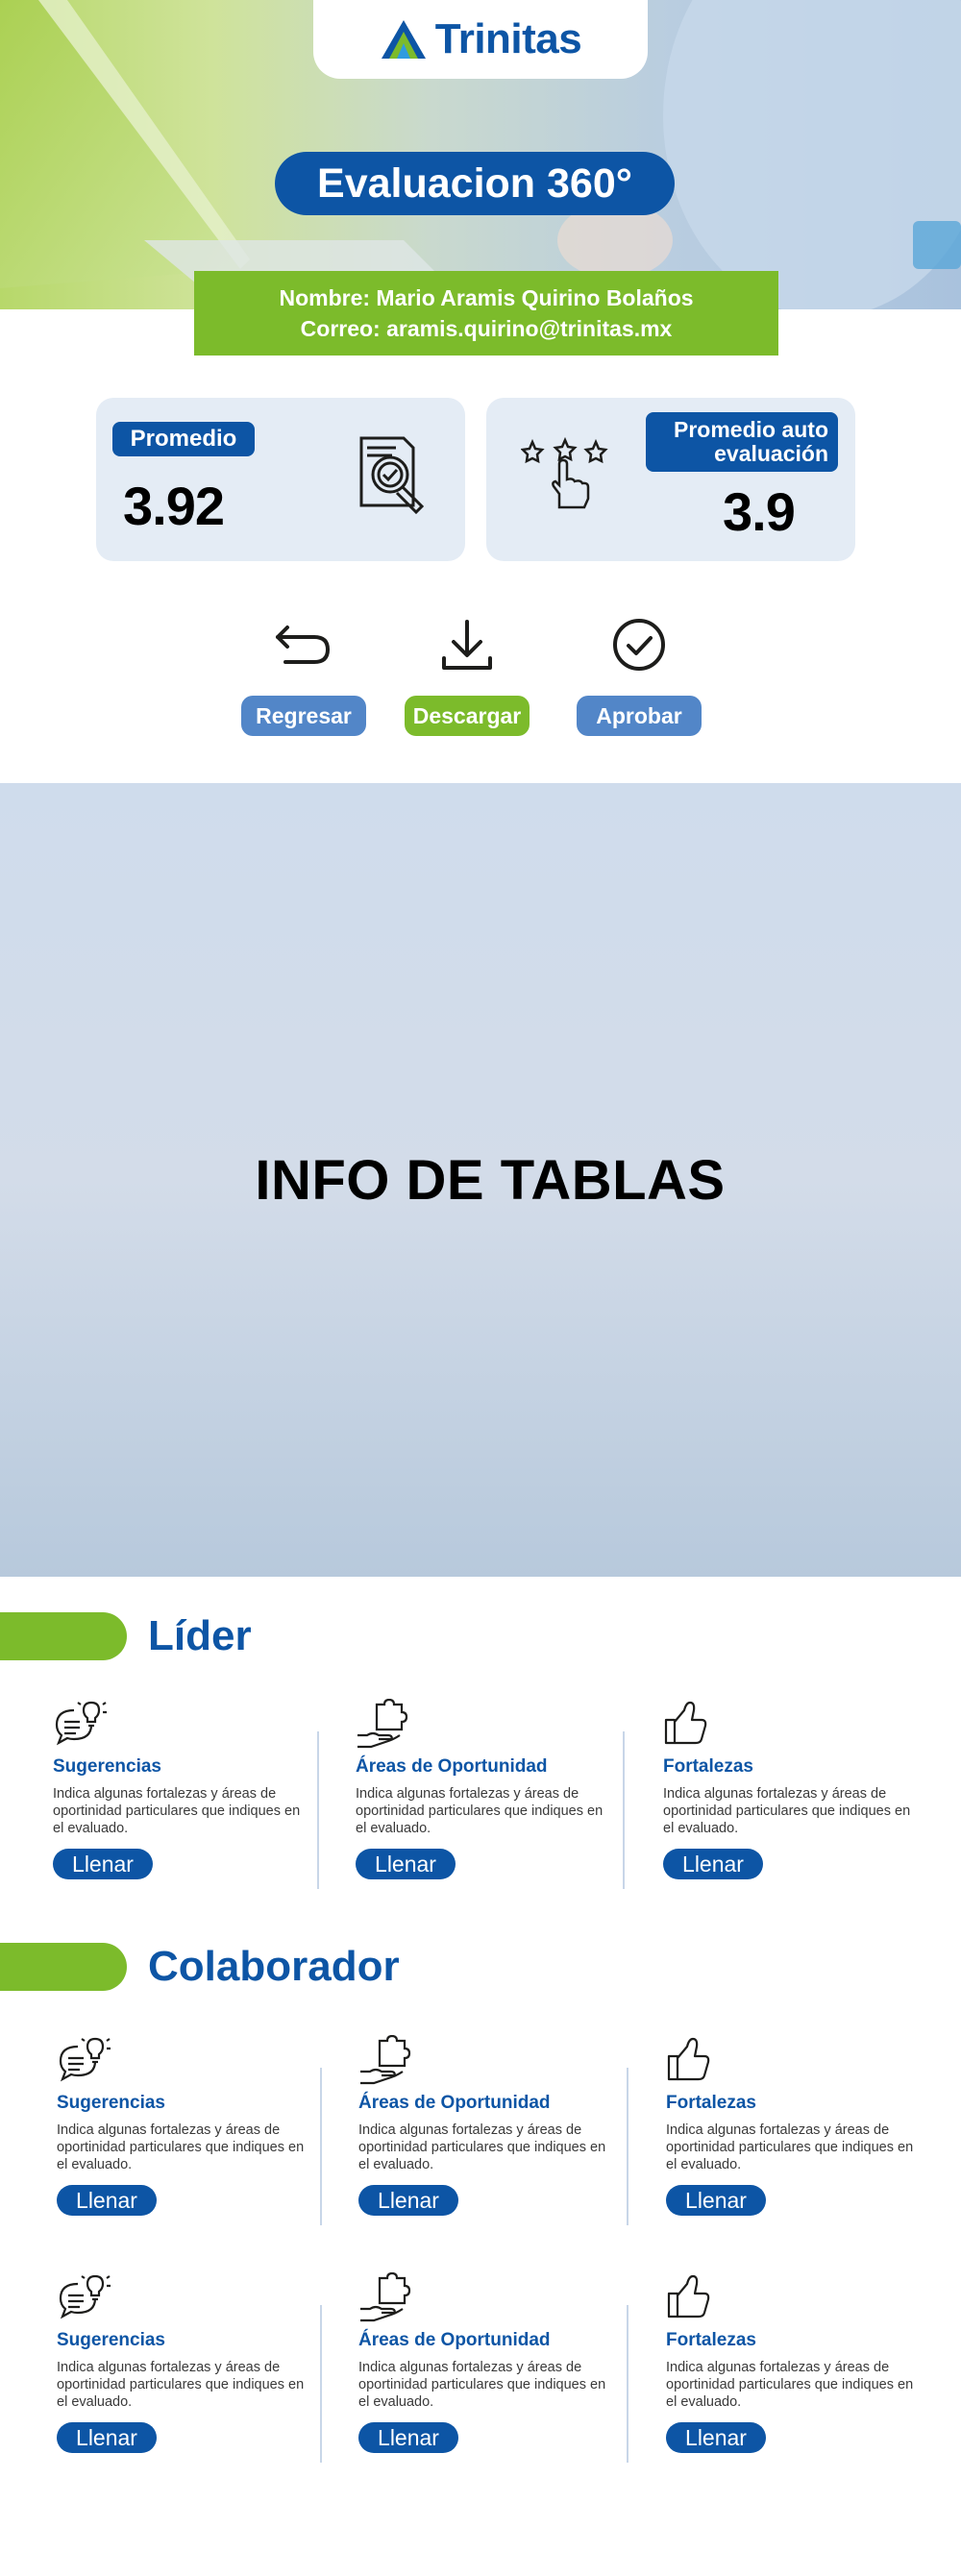  What do you see at coordinates (750, 429) in the screenshot?
I see `autoevaluacion-label-line1: Promedio auto` at bounding box center [750, 429].